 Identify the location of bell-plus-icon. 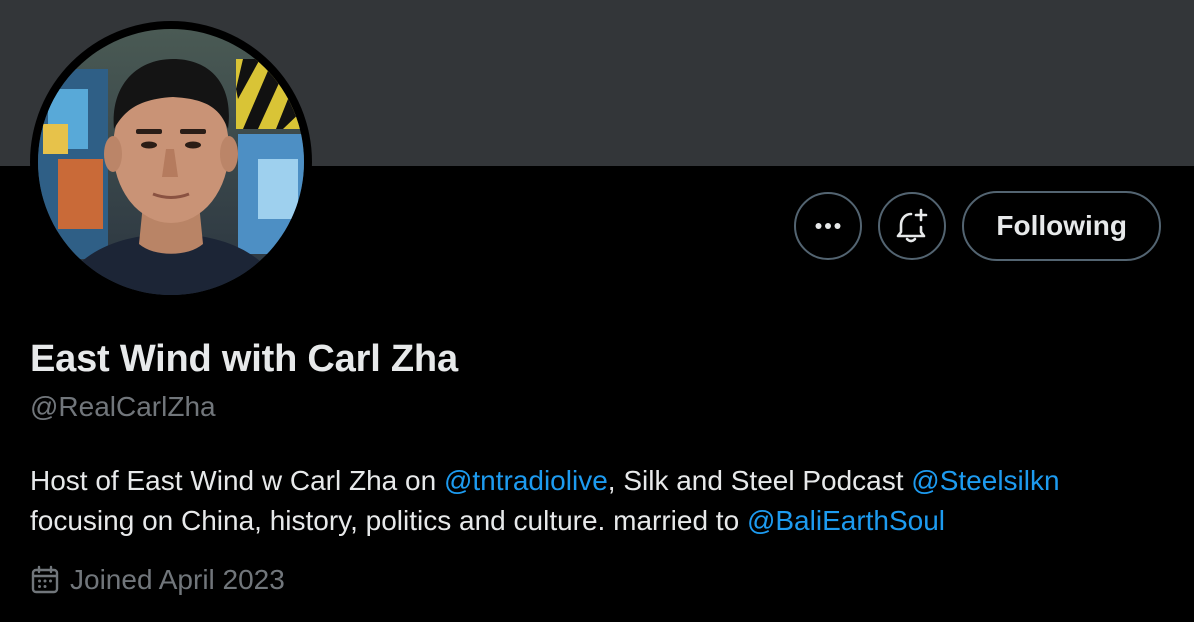
(912, 225).